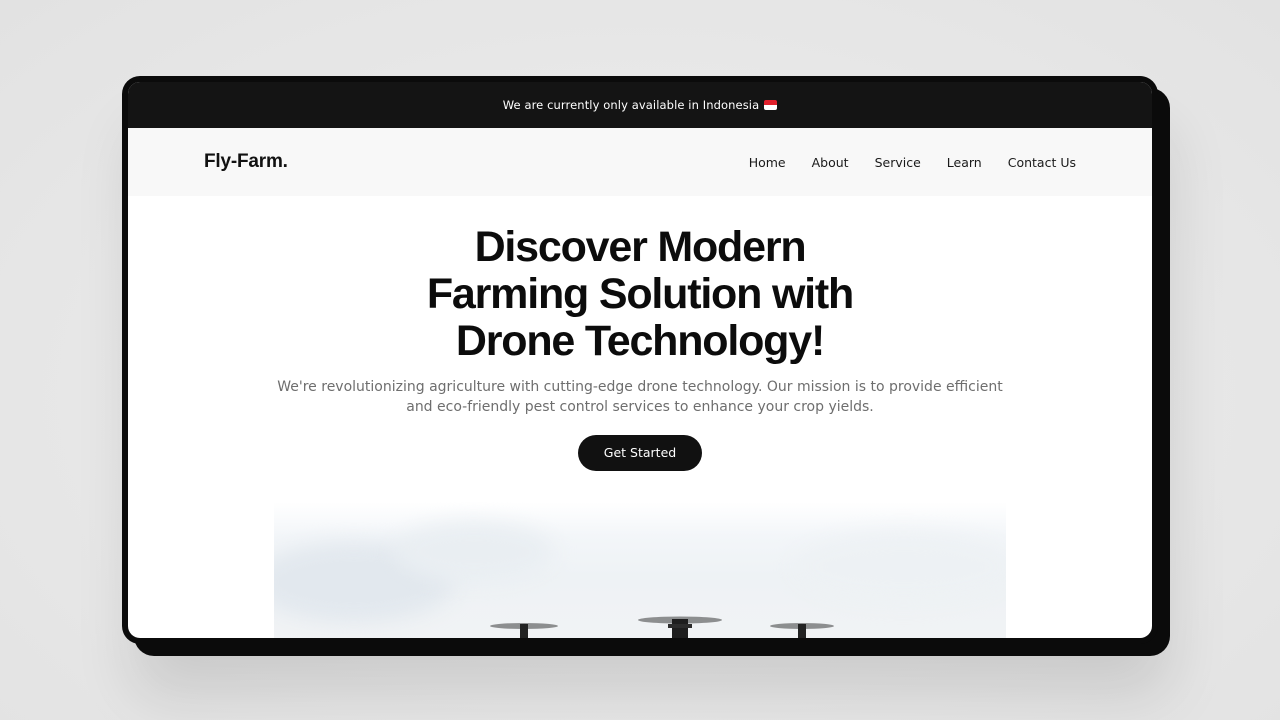 The height and width of the screenshot is (720, 1280). I want to click on nav-link-service: Service, so click(898, 162).